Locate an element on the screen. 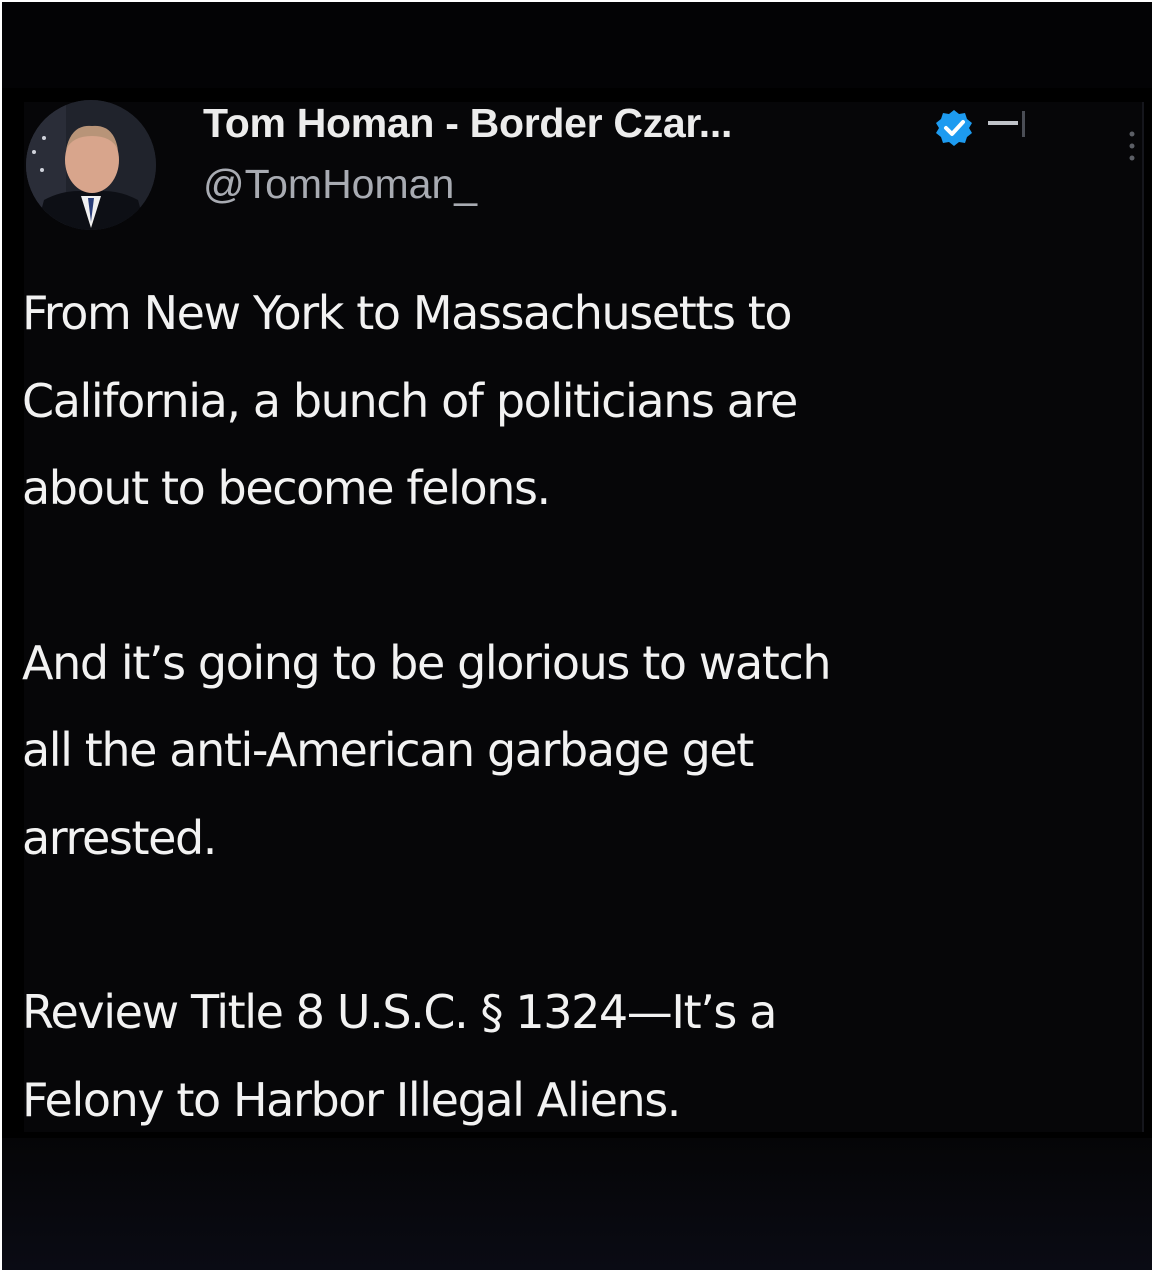 This screenshot has width=1154, height=1280. author-handle: @TomHoman_ is located at coordinates (340, 184).